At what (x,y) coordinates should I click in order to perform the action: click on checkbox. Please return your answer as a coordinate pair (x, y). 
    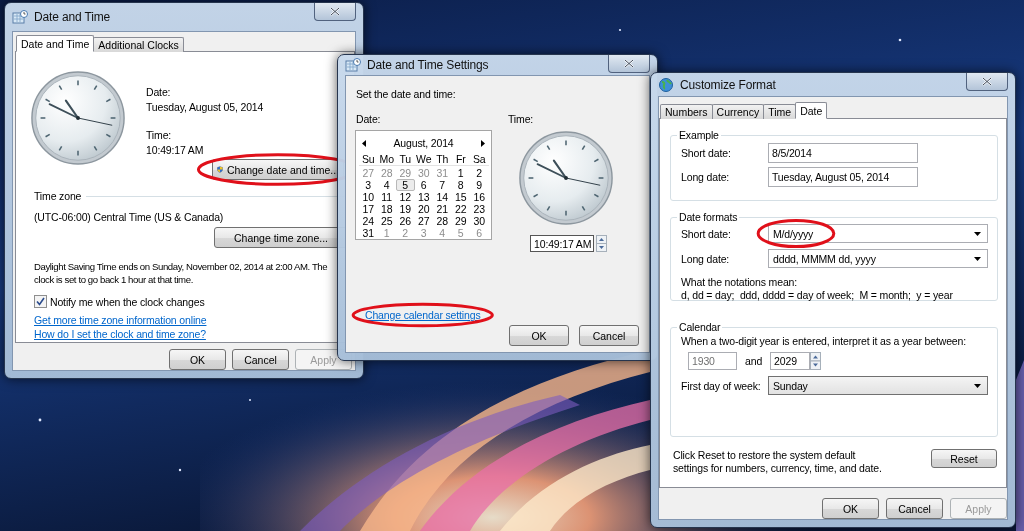
    Looking at the image, I should click on (40, 301).